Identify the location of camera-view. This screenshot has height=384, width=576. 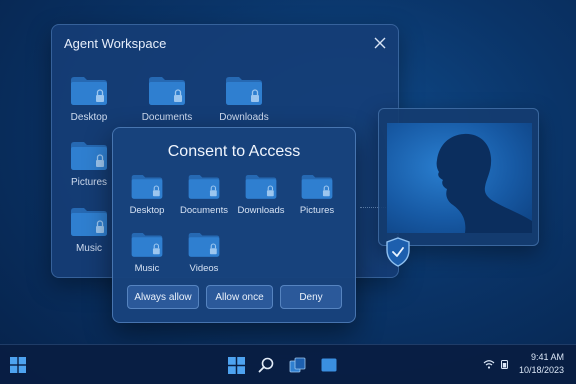
(459, 178).